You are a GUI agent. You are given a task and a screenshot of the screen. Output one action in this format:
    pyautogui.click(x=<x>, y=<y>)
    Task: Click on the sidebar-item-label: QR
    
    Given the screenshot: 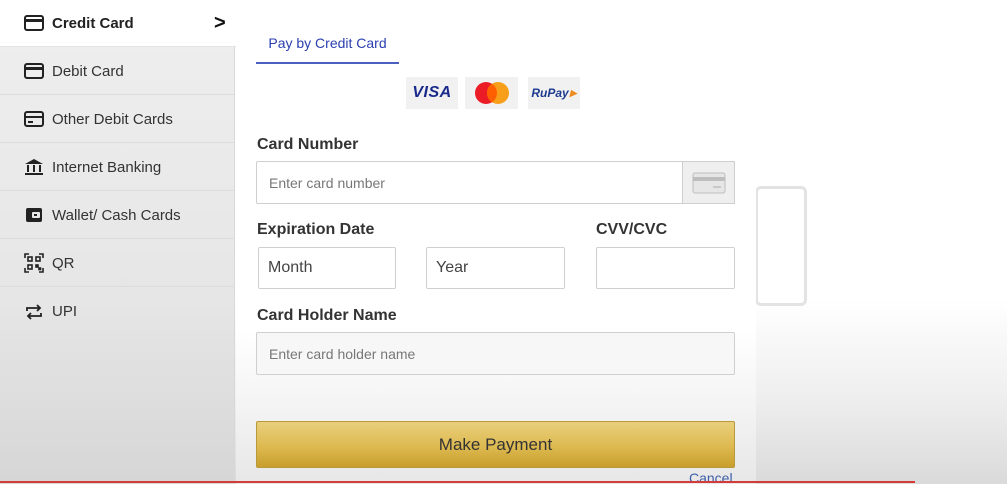 What is the action you would take?
    pyautogui.click(x=63, y=263)
    